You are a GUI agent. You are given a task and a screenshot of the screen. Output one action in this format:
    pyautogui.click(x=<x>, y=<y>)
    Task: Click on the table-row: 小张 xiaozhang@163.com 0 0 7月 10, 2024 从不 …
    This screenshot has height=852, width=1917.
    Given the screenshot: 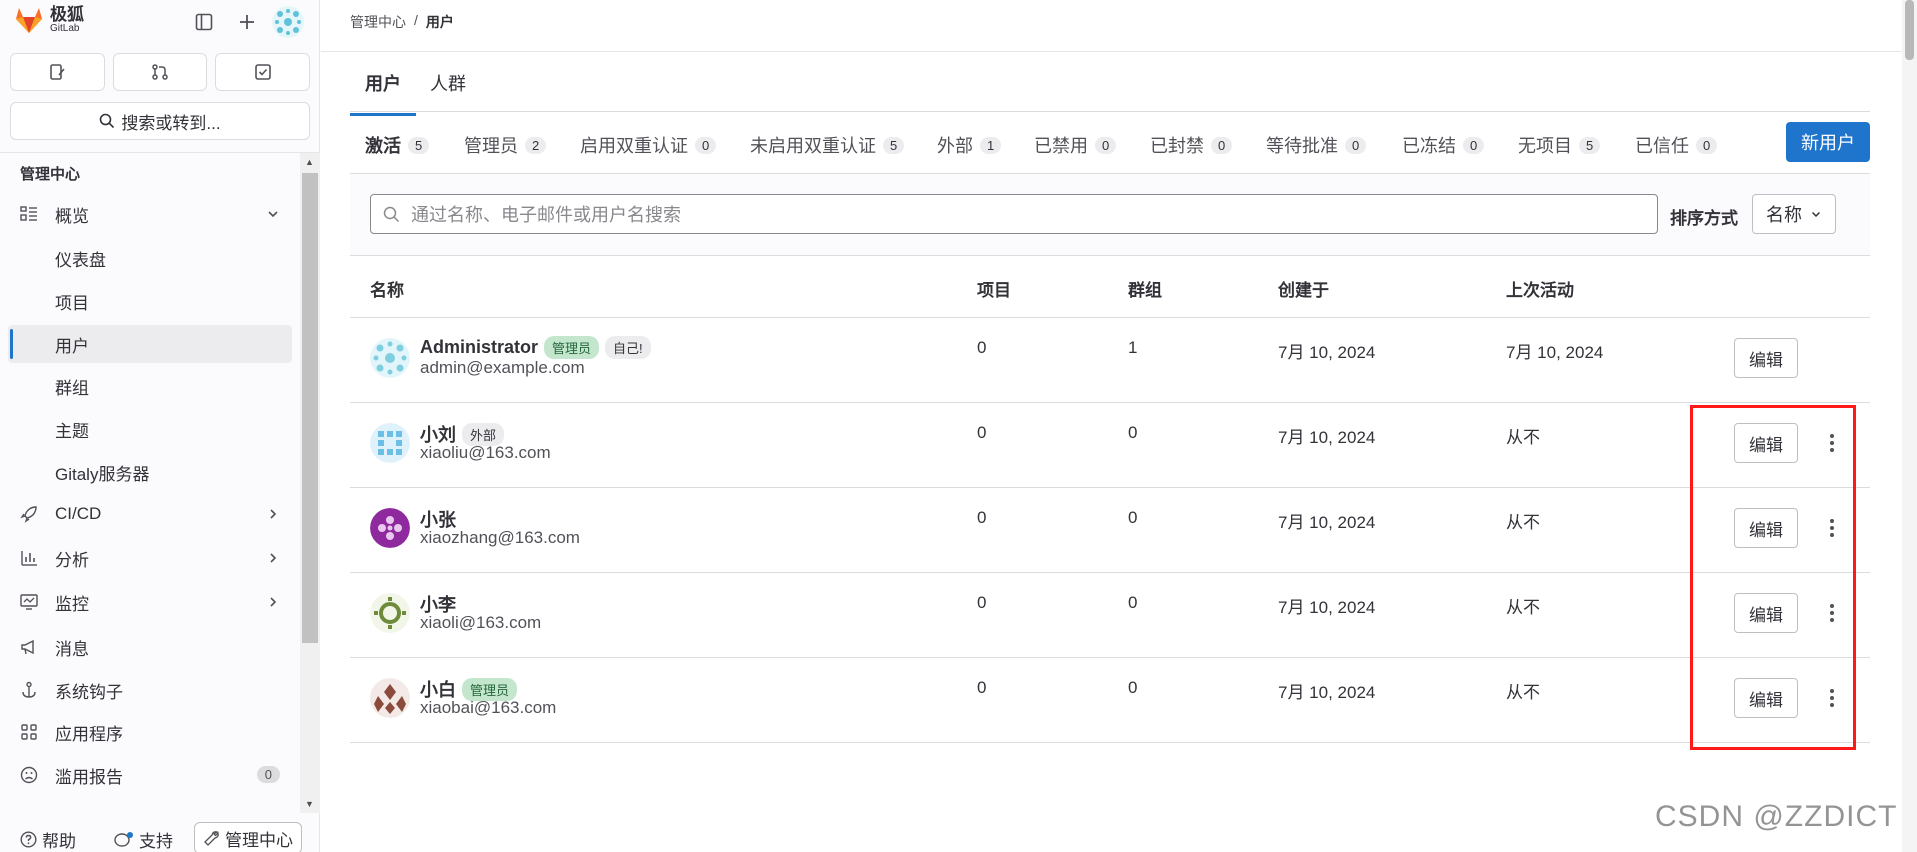 What is the action you would take?
    pyautogui.click(x=1110, y=530)
    